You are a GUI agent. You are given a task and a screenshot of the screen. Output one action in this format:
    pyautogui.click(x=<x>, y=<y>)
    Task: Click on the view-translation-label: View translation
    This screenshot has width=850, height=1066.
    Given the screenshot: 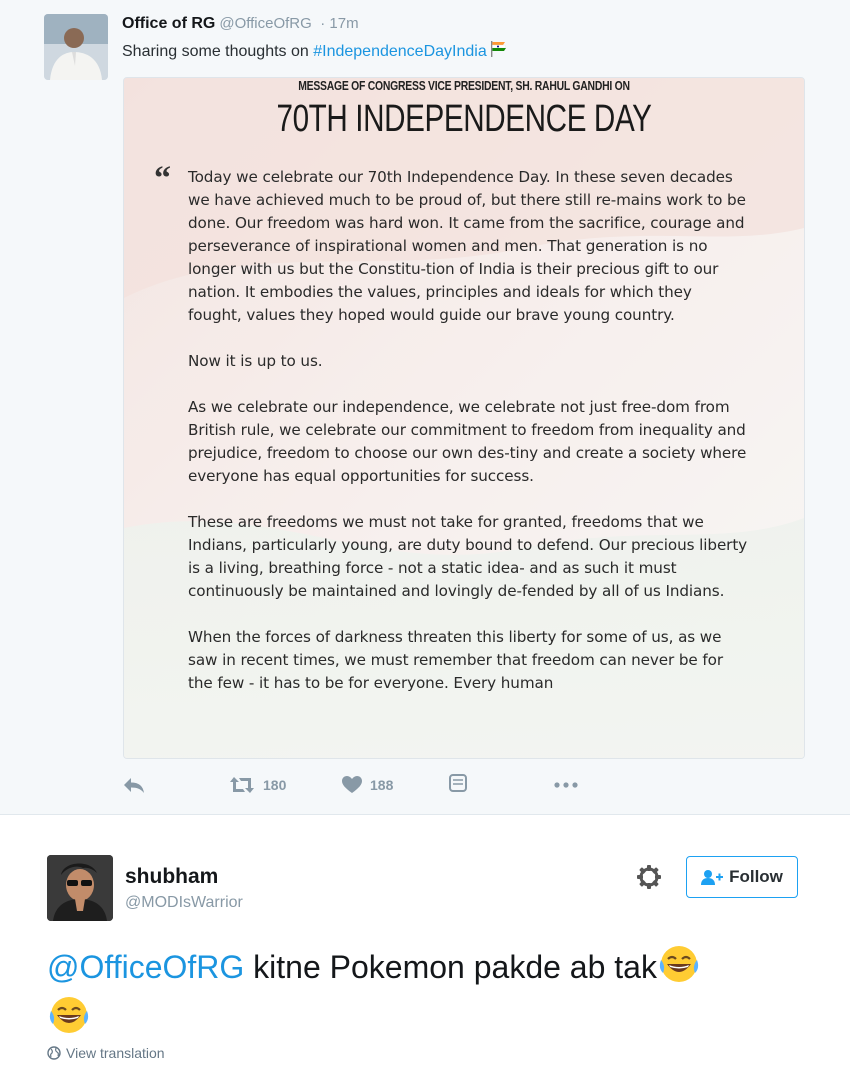 What is the action you would take?
    pyautogui.click(x=115, y=1053)
    